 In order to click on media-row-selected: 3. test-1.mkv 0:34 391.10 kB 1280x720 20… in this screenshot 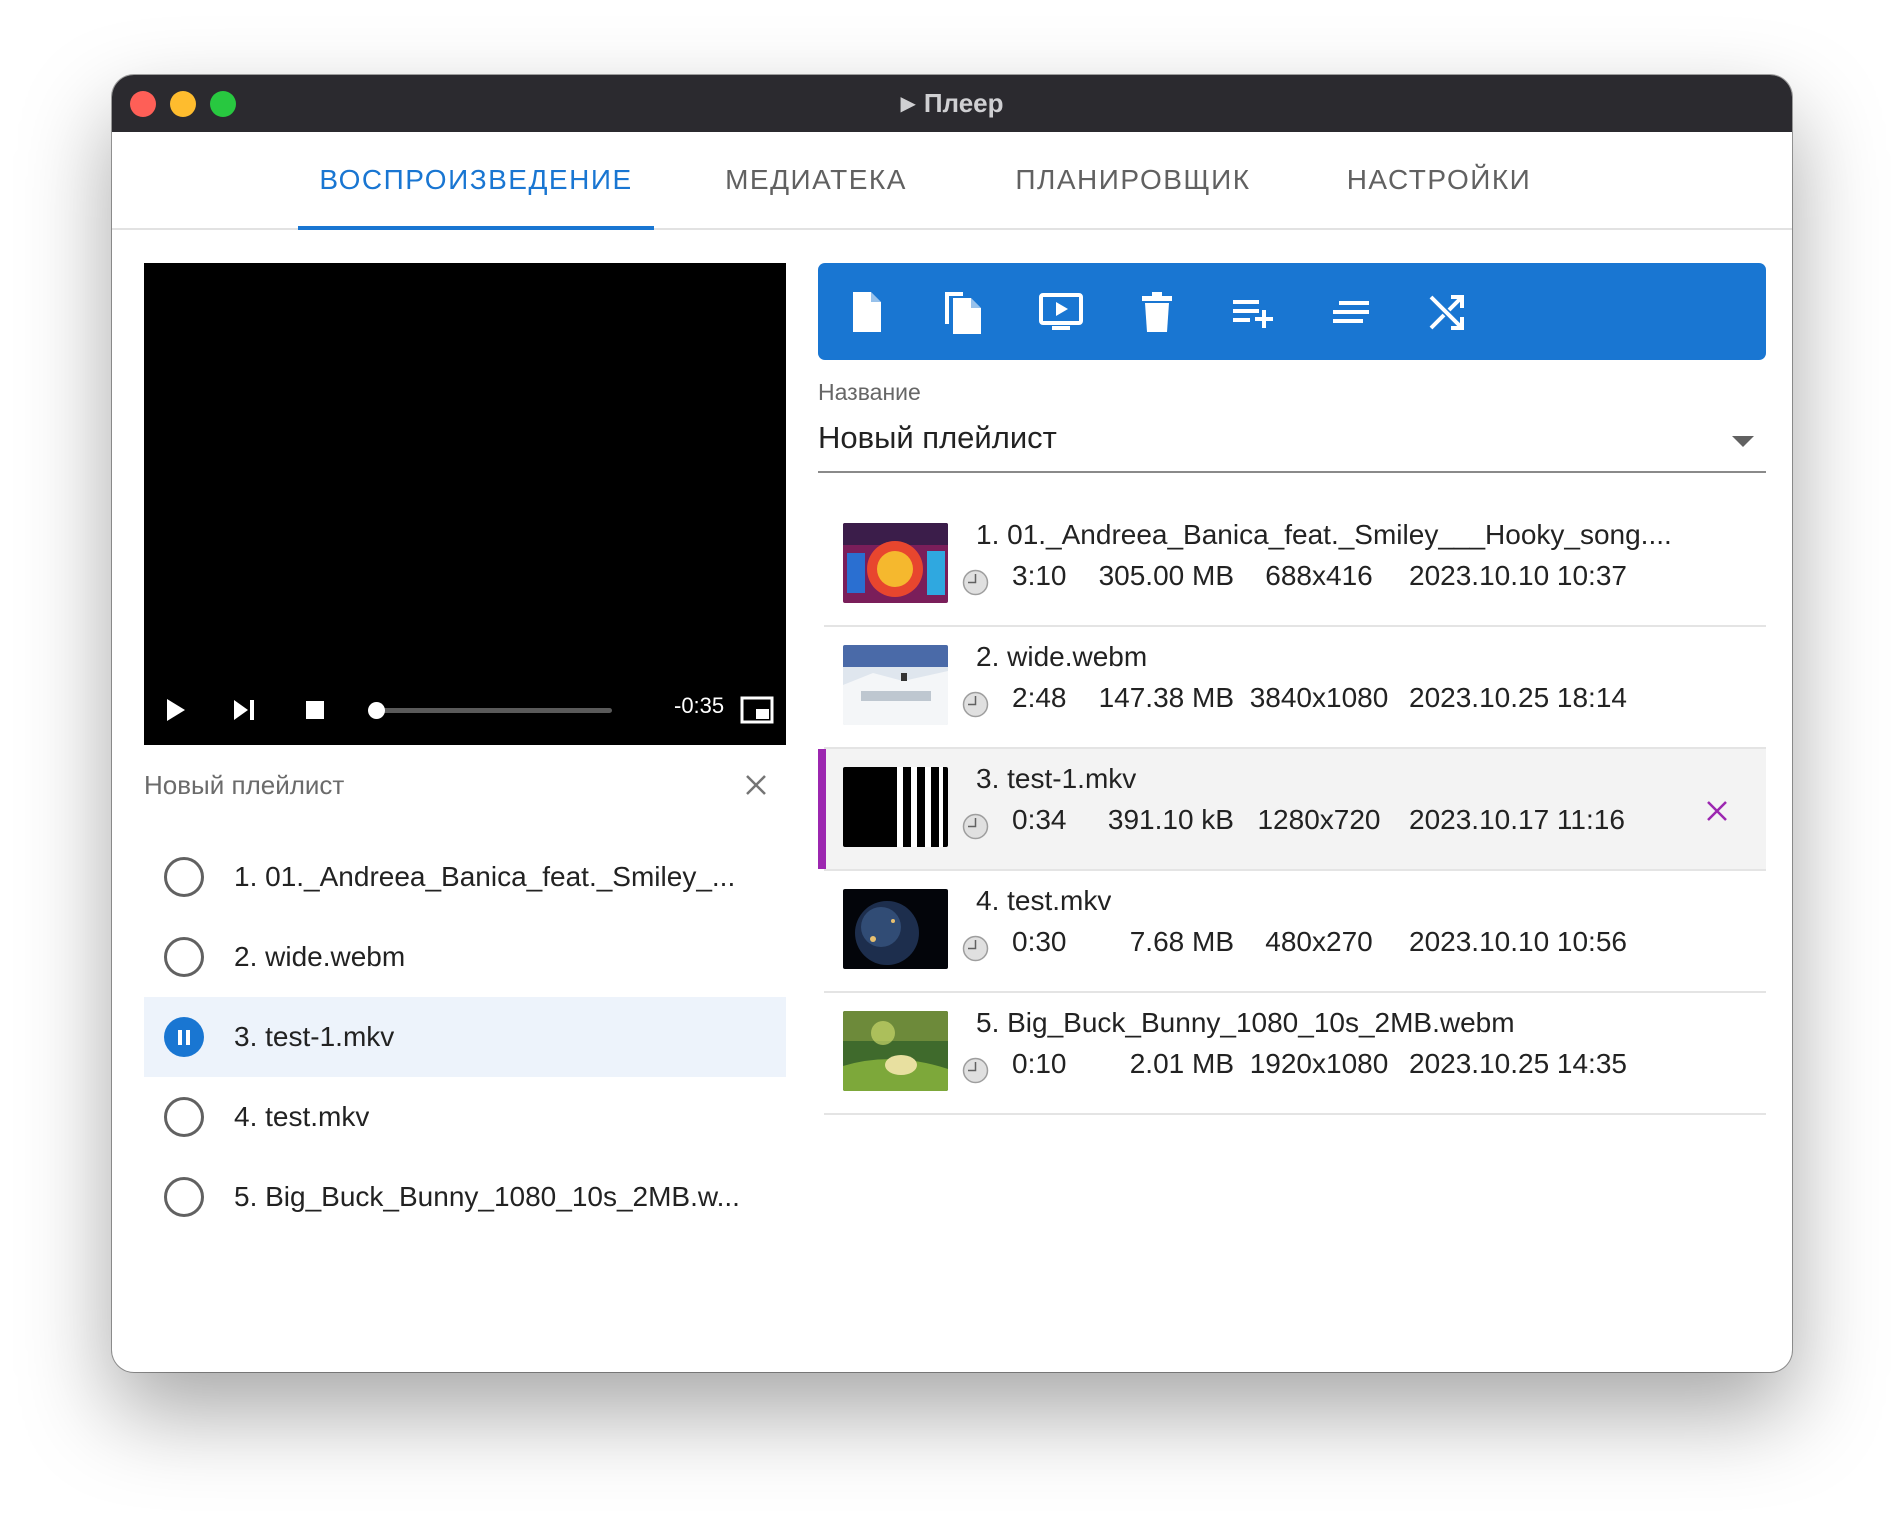, I will do `click(1292, 810)`.